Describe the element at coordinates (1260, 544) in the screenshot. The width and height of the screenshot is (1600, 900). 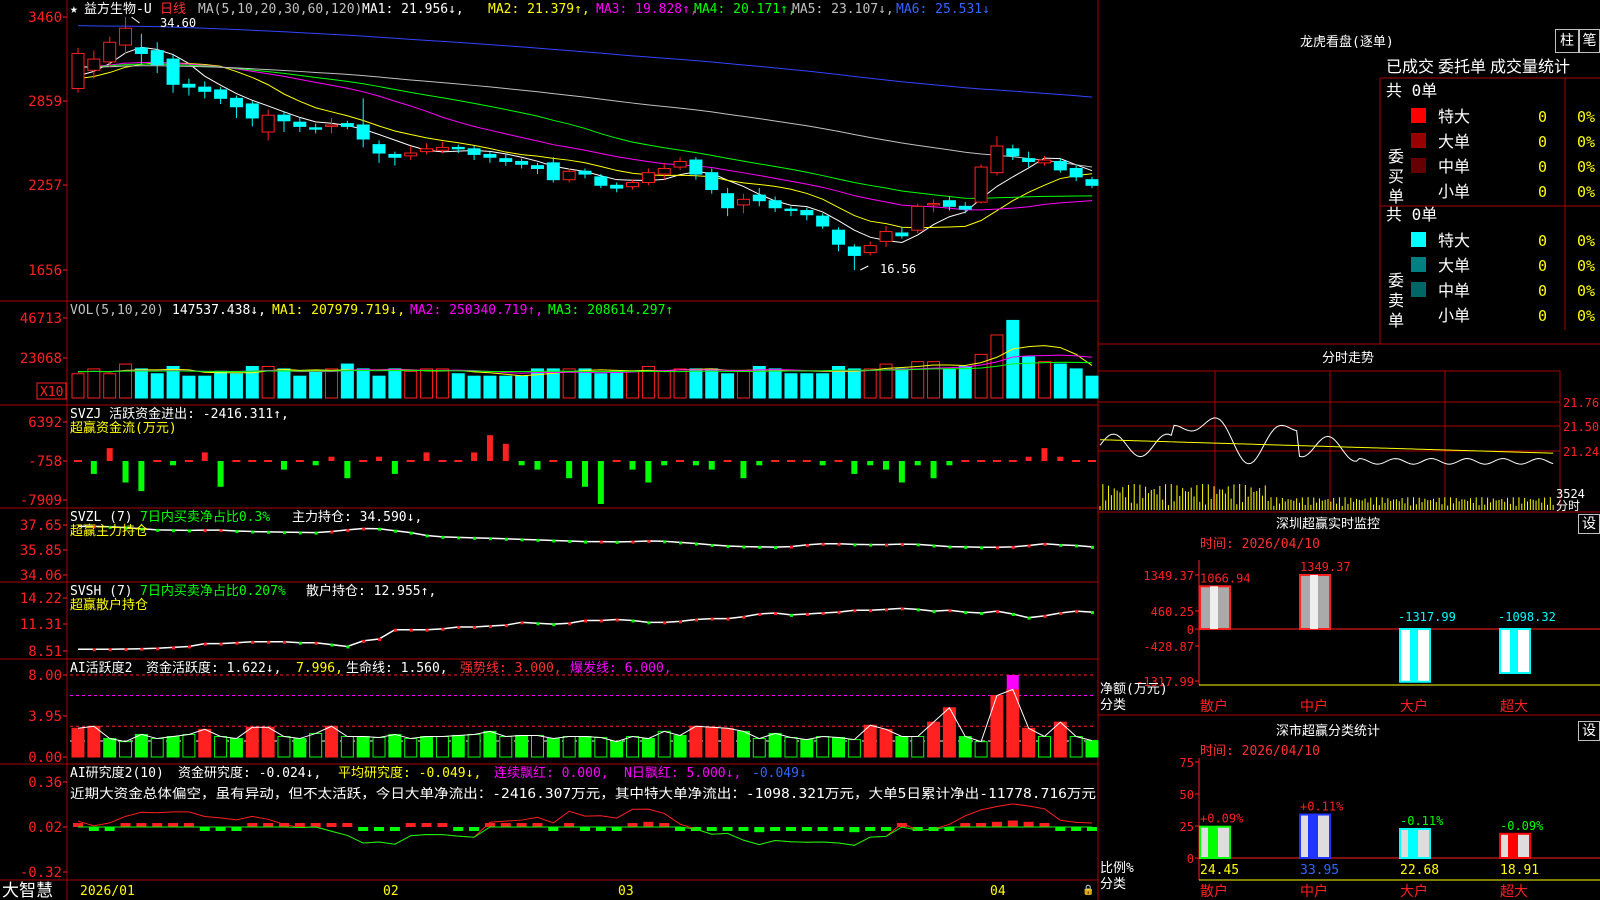
I see `sz-monitor-time: 时间: 2026/04/10` at that location.